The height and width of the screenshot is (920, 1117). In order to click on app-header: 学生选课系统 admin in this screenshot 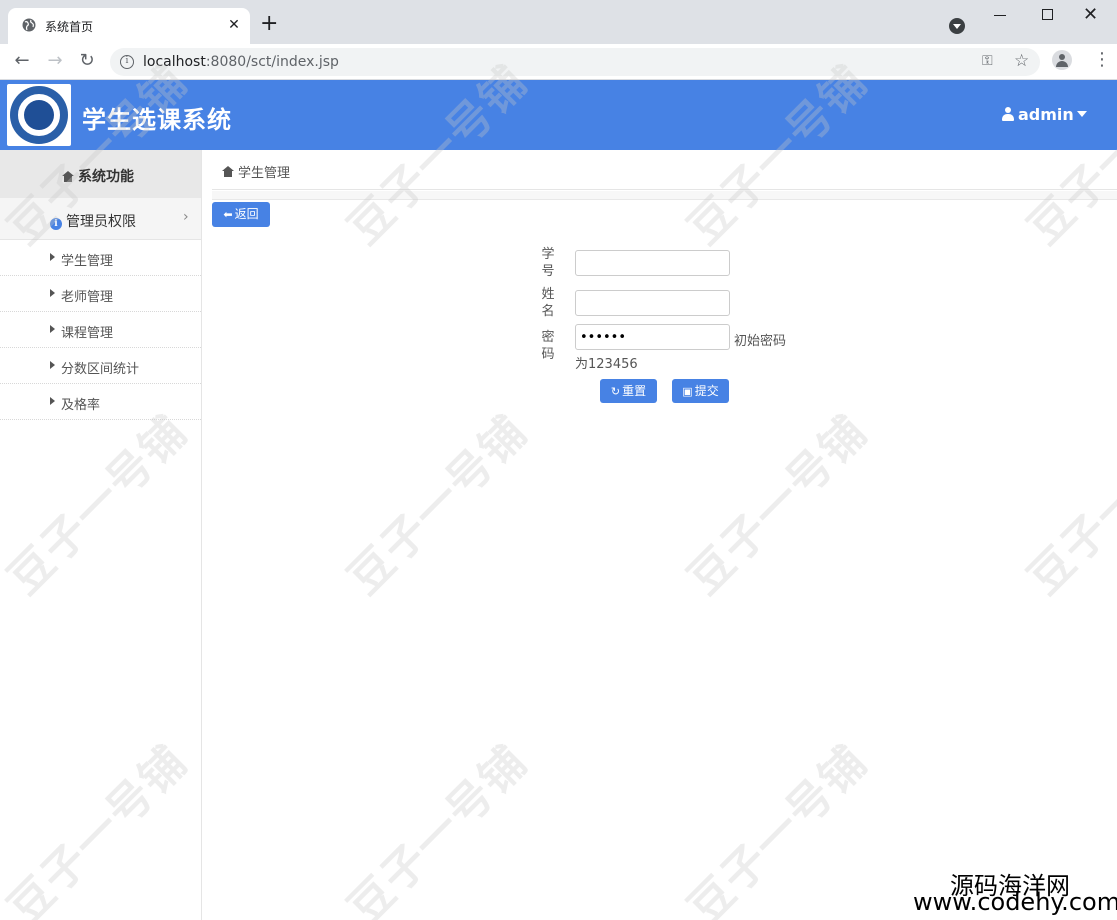, I will do `click(558, 115)`.